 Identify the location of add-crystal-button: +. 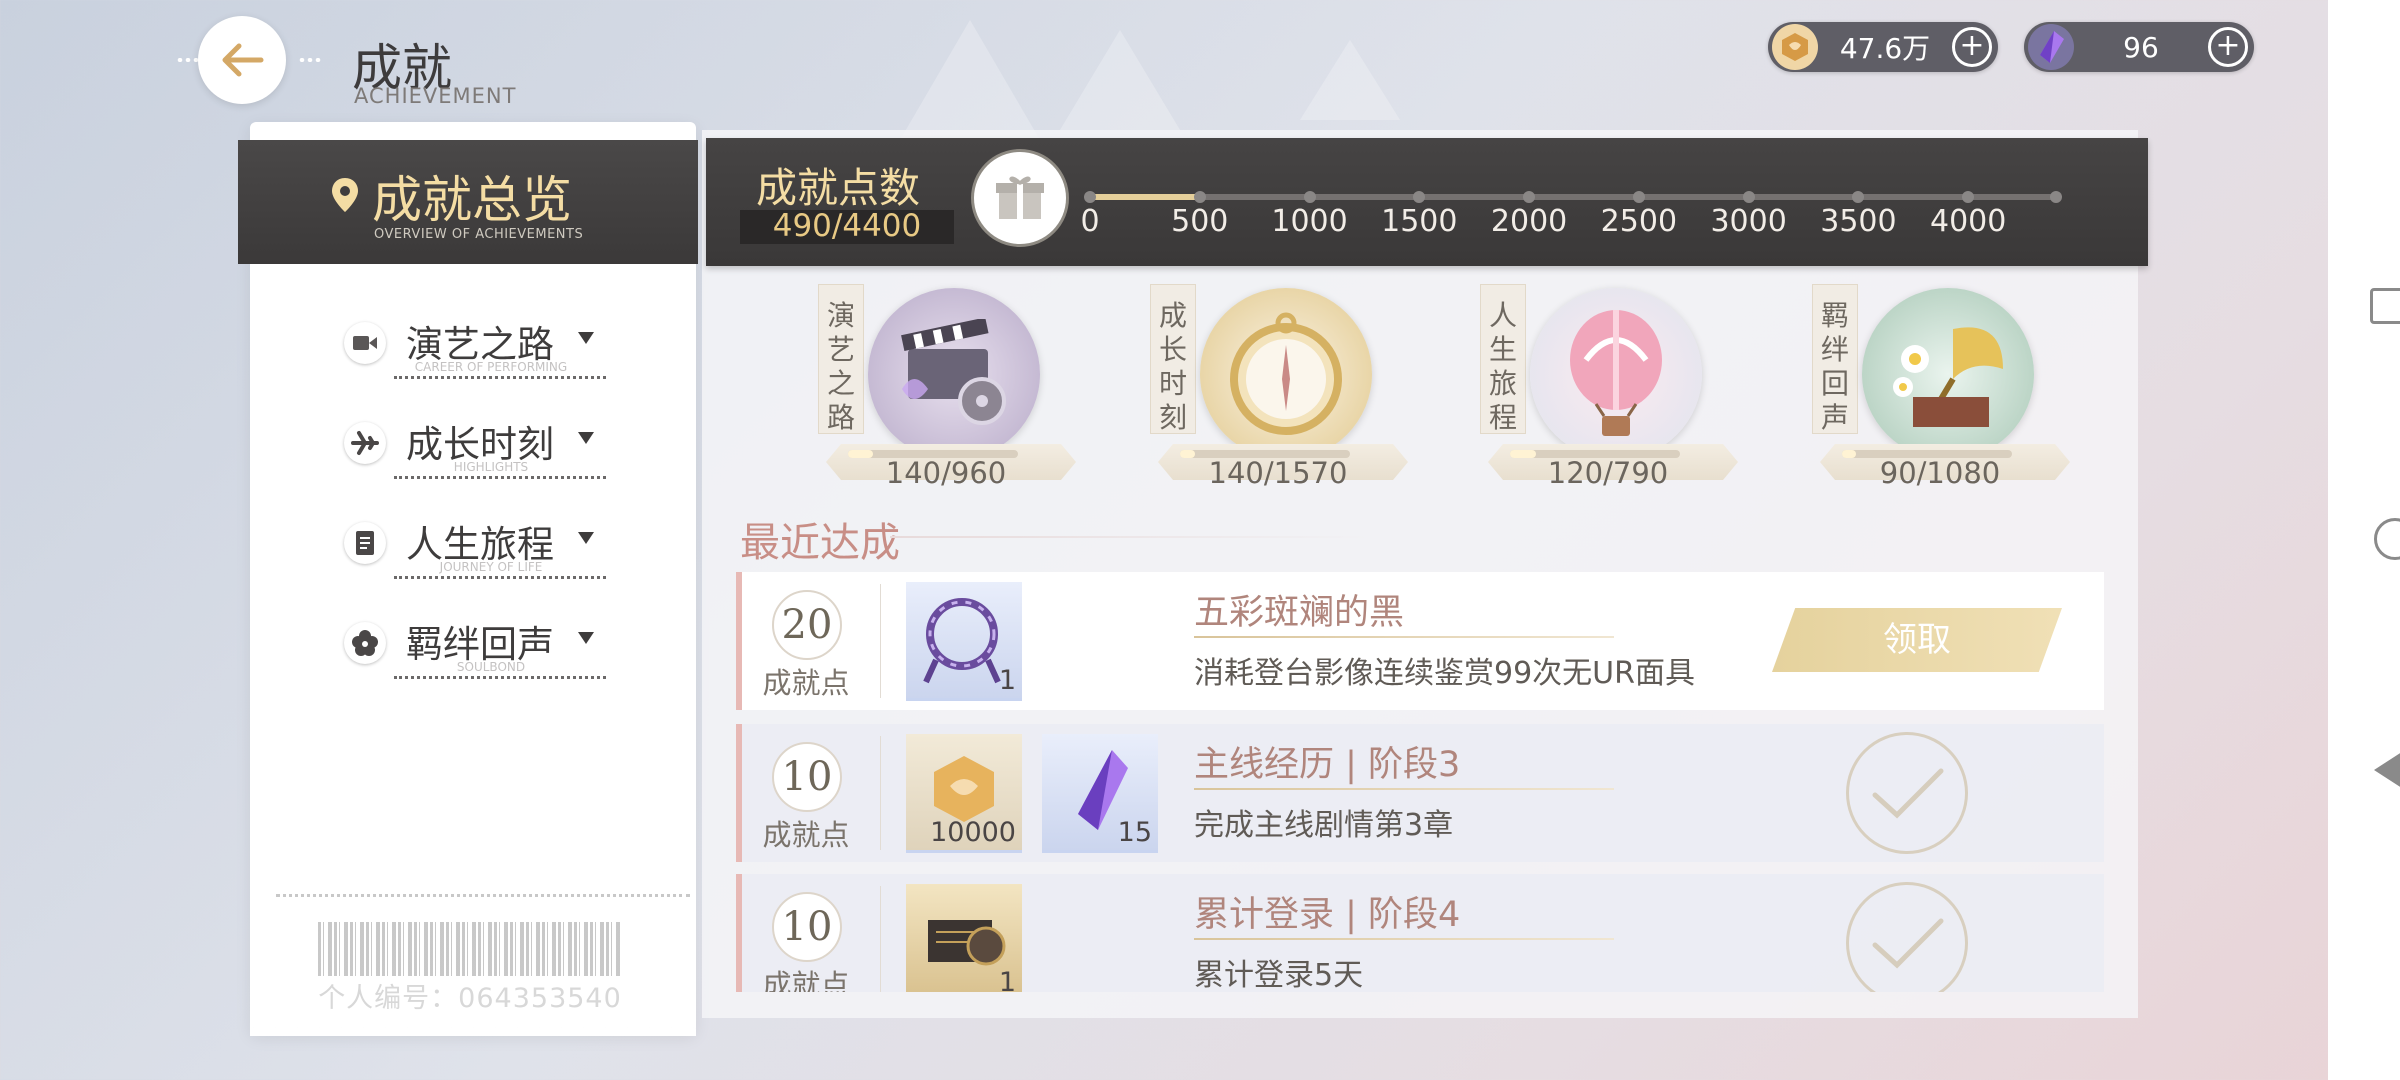
(2228, 47).